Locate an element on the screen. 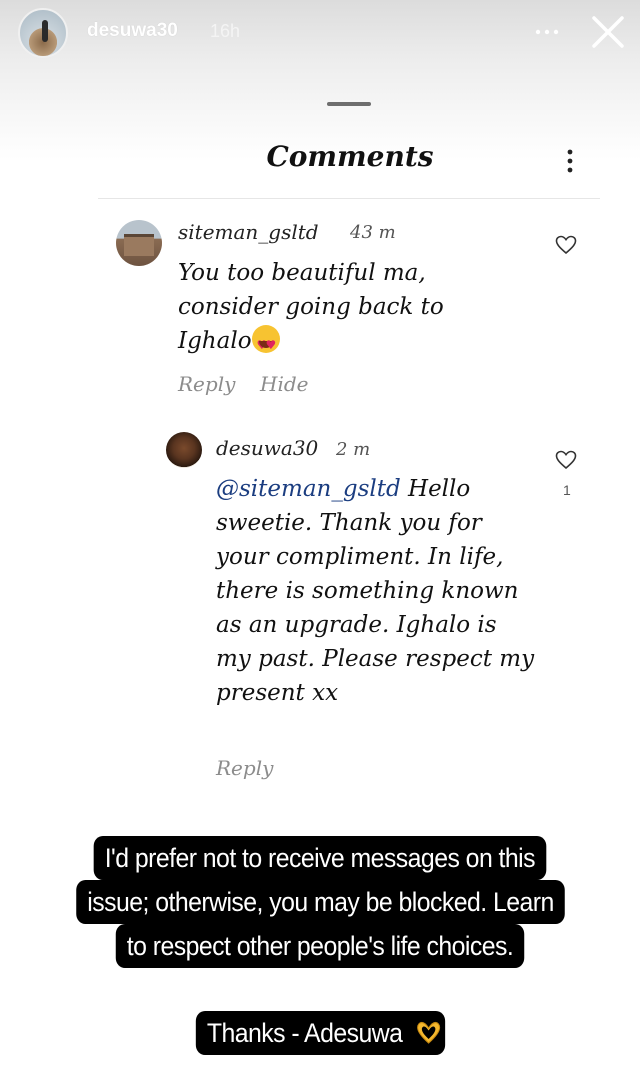 The image size is (640, 1080). caption-signoff: Thanks - Adesuwa is located at coordinates (320, 1033).